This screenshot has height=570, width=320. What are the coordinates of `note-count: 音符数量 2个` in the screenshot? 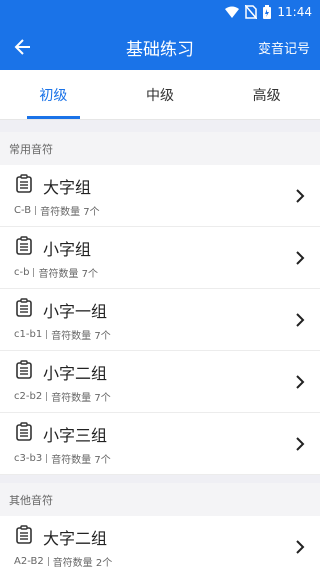 It's located at (82, 563).